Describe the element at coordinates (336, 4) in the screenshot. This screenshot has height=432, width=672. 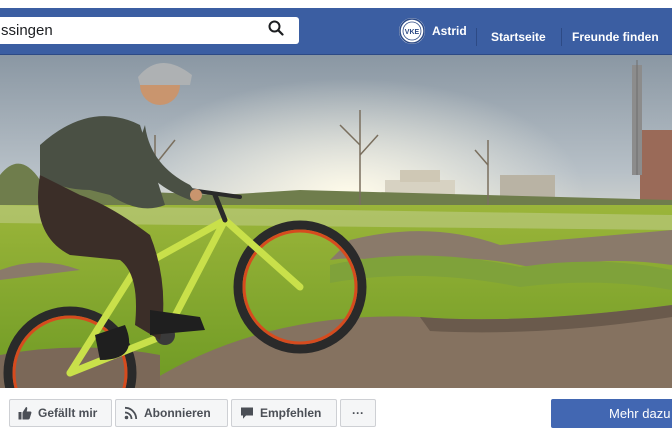
I see `top-strip` at that location.